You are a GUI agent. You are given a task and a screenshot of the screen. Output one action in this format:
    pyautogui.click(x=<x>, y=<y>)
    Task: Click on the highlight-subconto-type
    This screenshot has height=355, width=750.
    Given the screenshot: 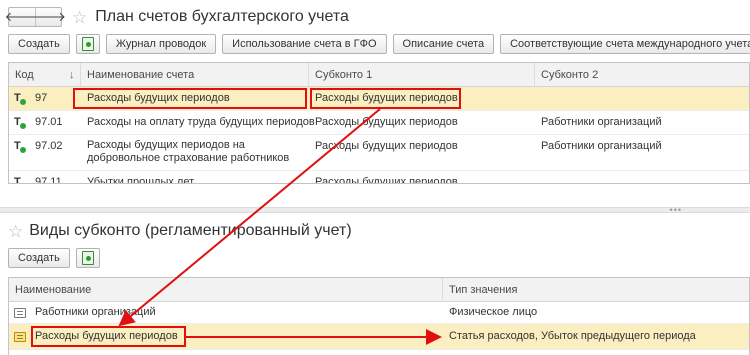 What is the action you would take?
    pyautogui.click(x=108, y=336)
    